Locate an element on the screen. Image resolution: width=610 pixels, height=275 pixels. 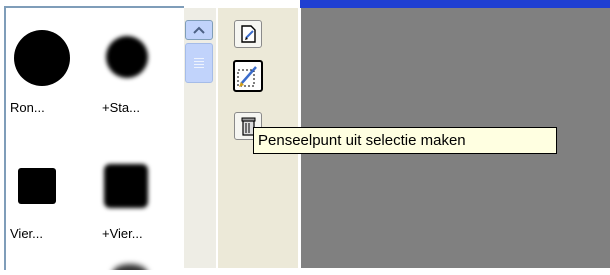
soft-square-brush-preview is located at coordinates (126, 186).